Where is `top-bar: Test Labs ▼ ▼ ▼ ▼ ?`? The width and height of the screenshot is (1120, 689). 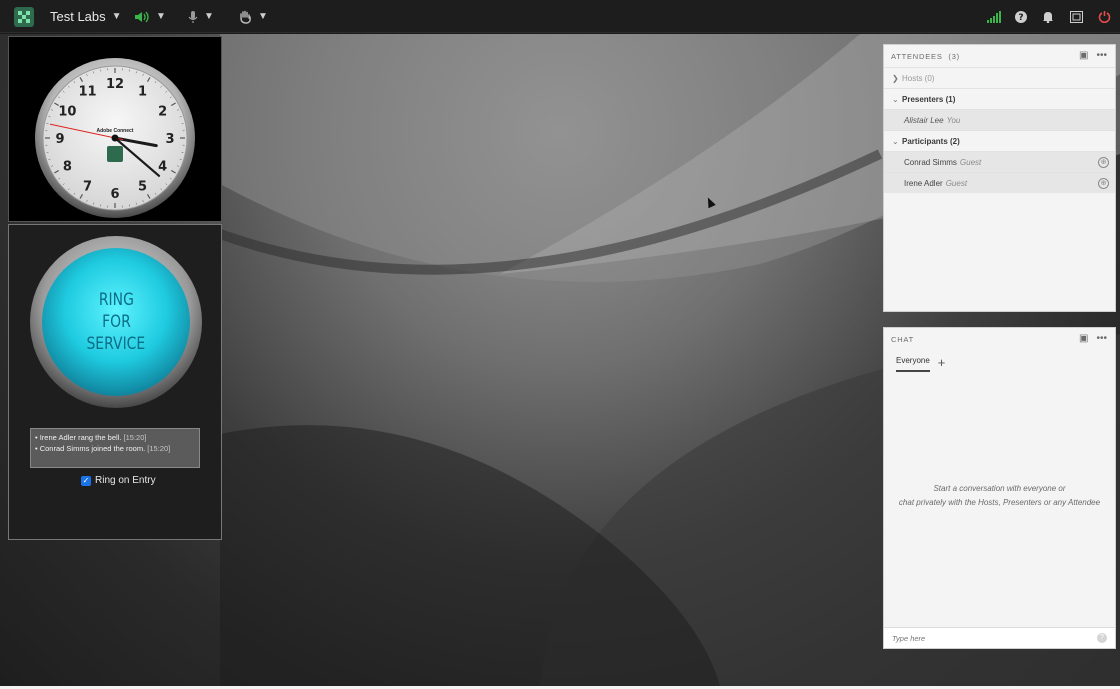
top-bar: Test Labs ▼ ▼ ▼ ▼ ? is located at coordinates (560, 16).